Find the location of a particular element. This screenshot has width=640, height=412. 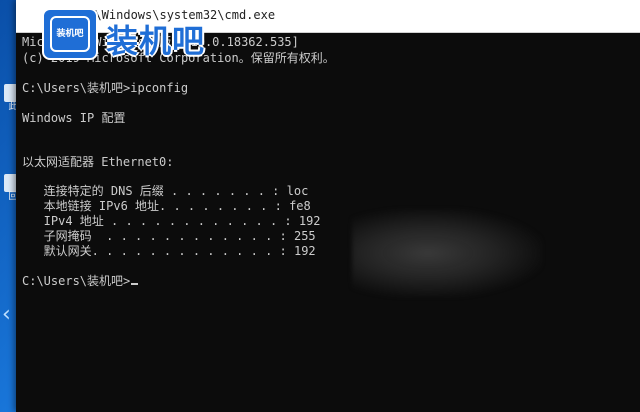

console-prompt-line: C:\Users\装机吧> is located at coordinates (80, 281).